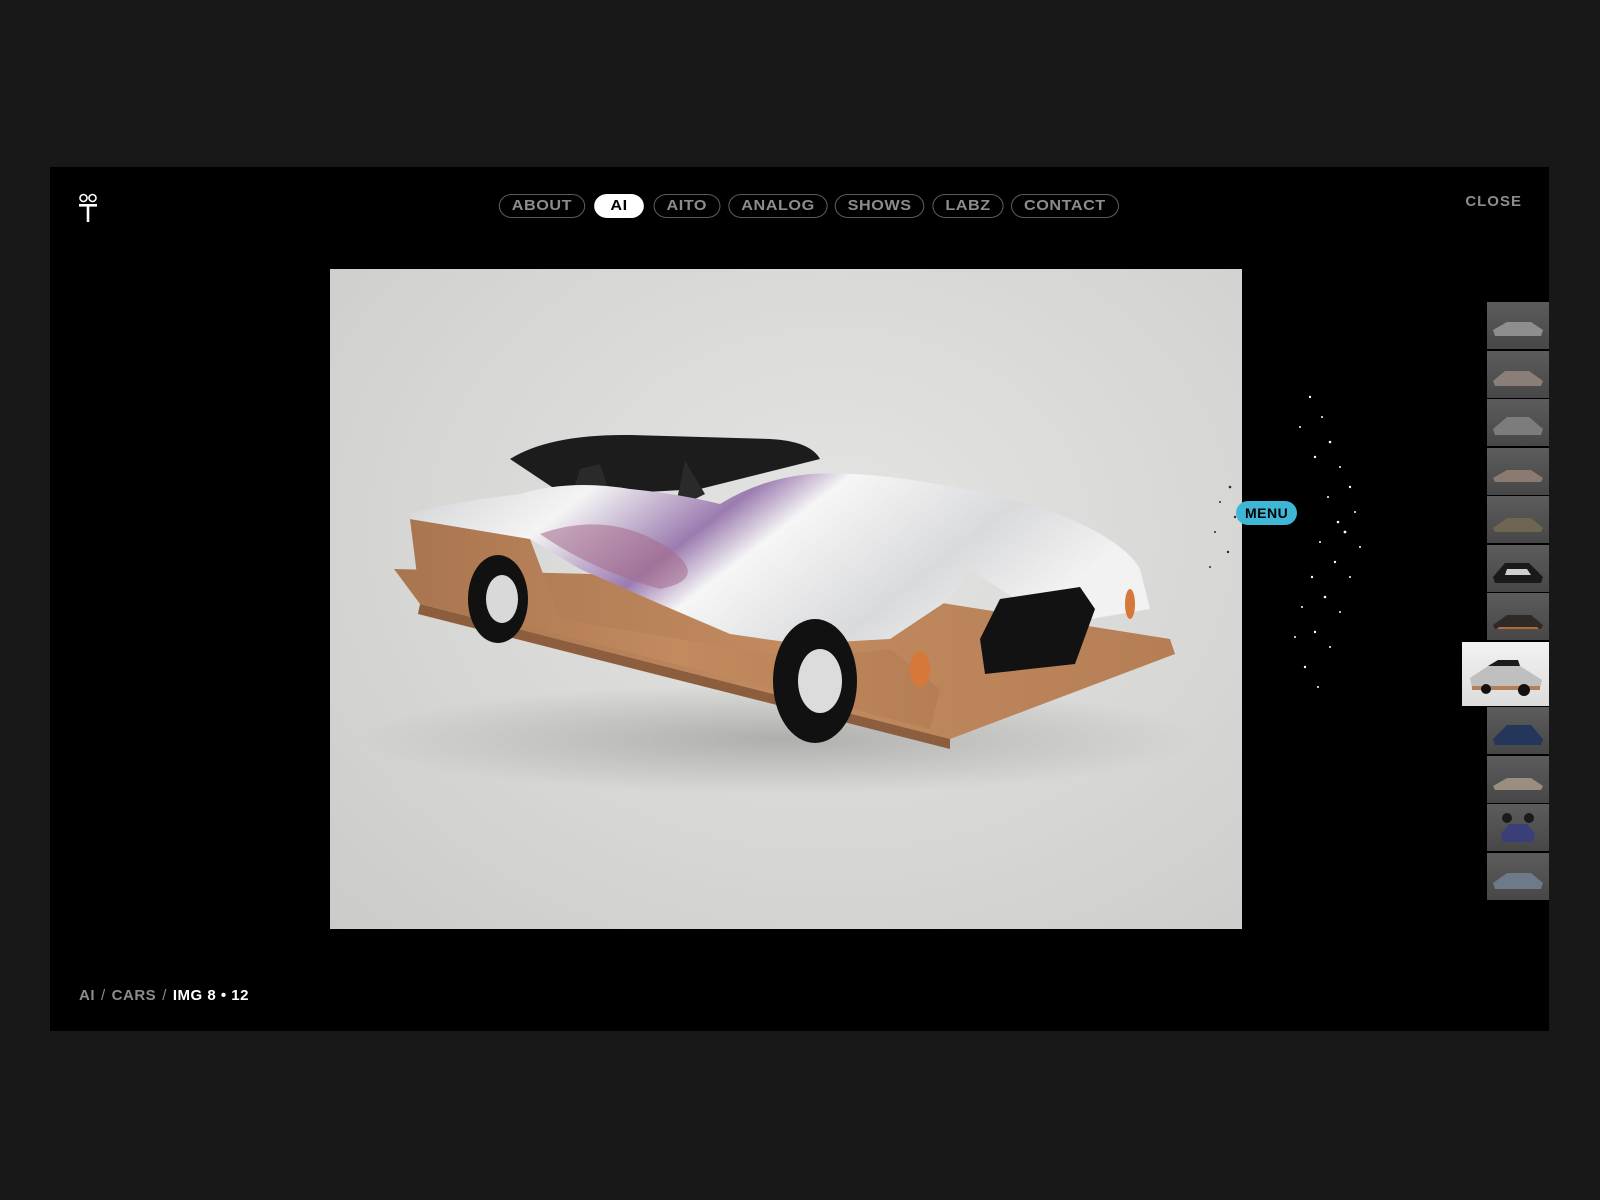  Describe the element at coordinates (1280, 537) in the screenshot. I see `dissolve-effect` at that location.